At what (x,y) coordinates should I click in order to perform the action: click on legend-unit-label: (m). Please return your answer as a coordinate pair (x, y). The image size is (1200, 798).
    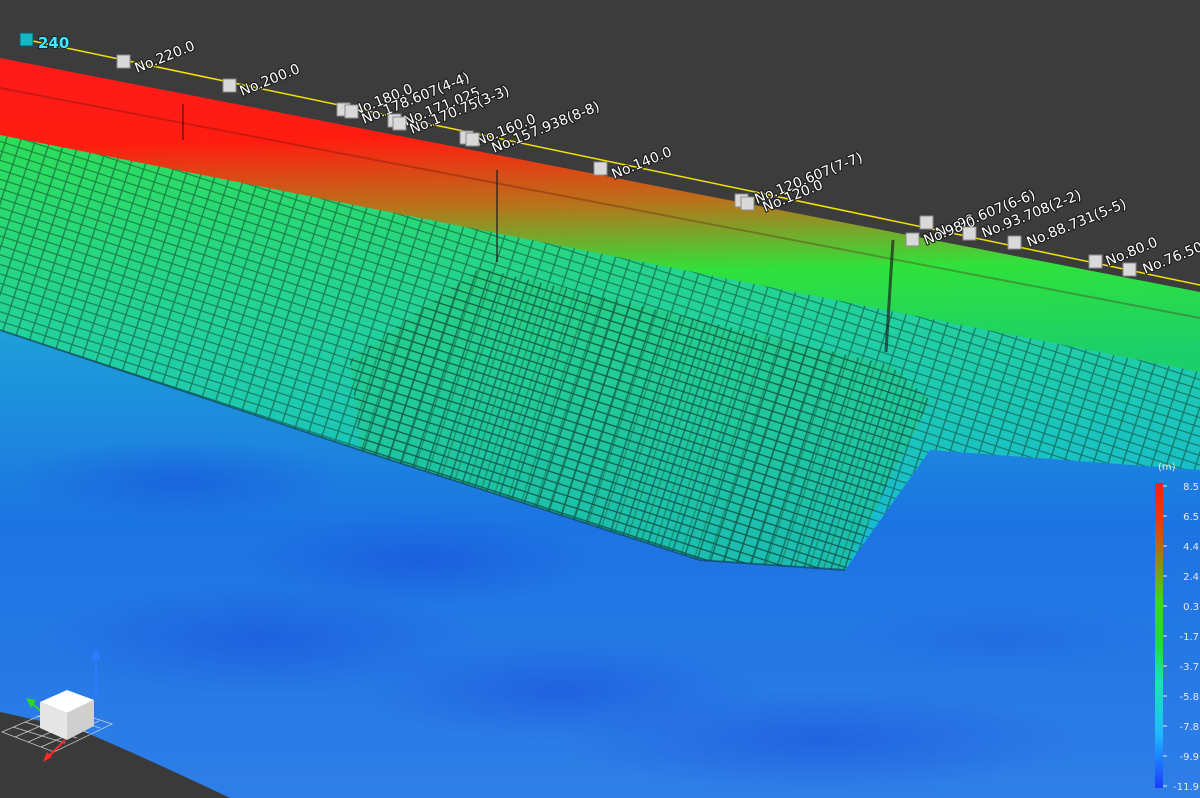
    Looking at the image, I should click on (1167, 467).